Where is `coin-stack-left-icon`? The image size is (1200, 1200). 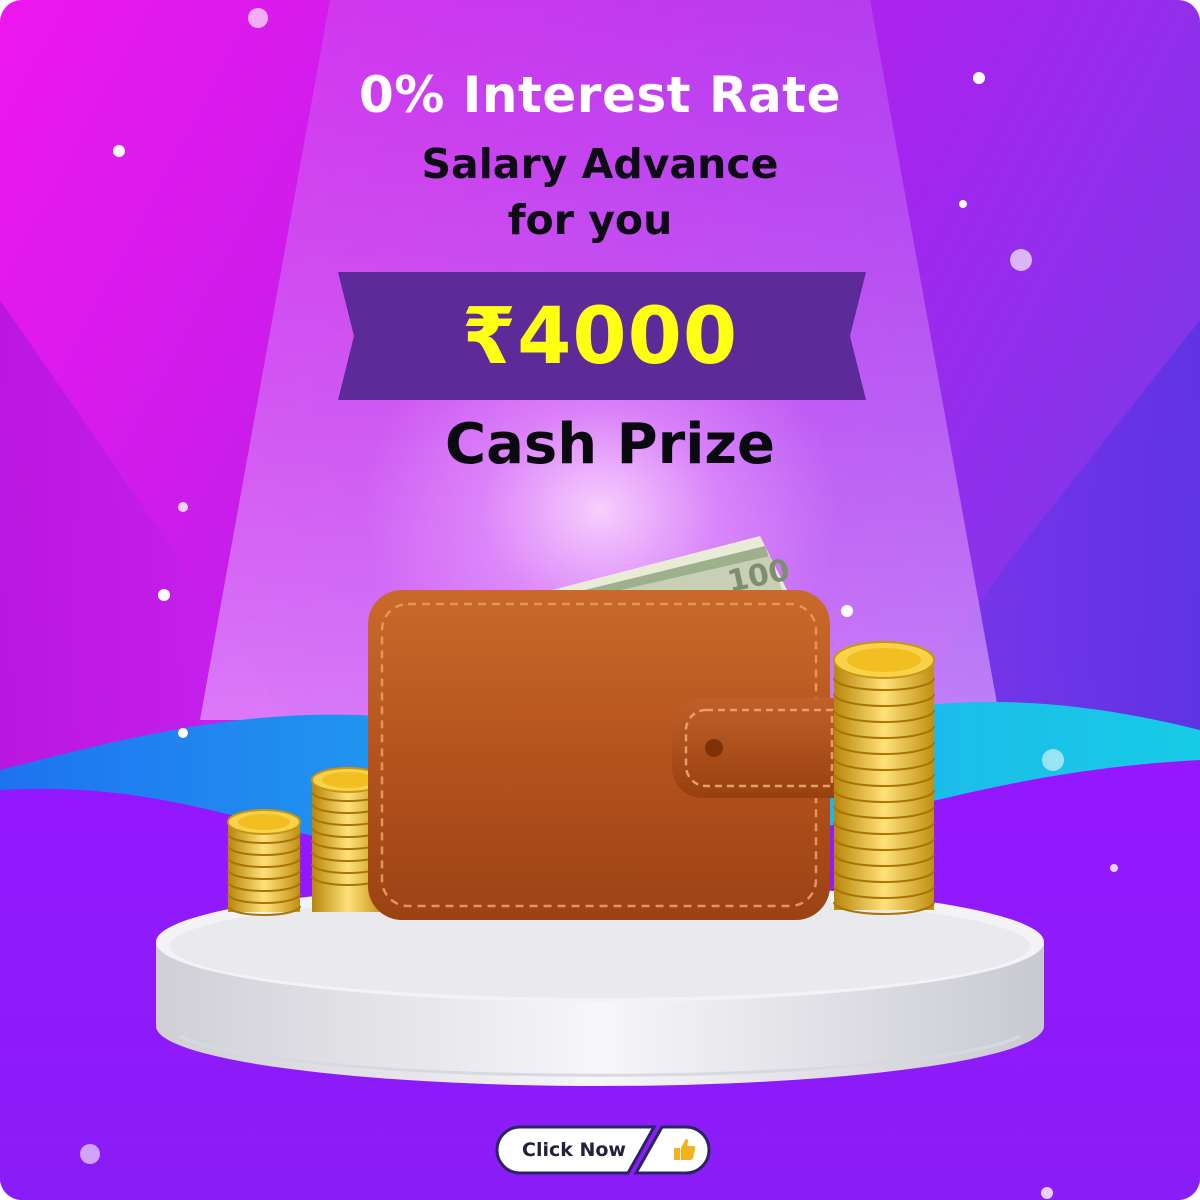
coin-stack-left-icon is located at coordinates (304, 841).